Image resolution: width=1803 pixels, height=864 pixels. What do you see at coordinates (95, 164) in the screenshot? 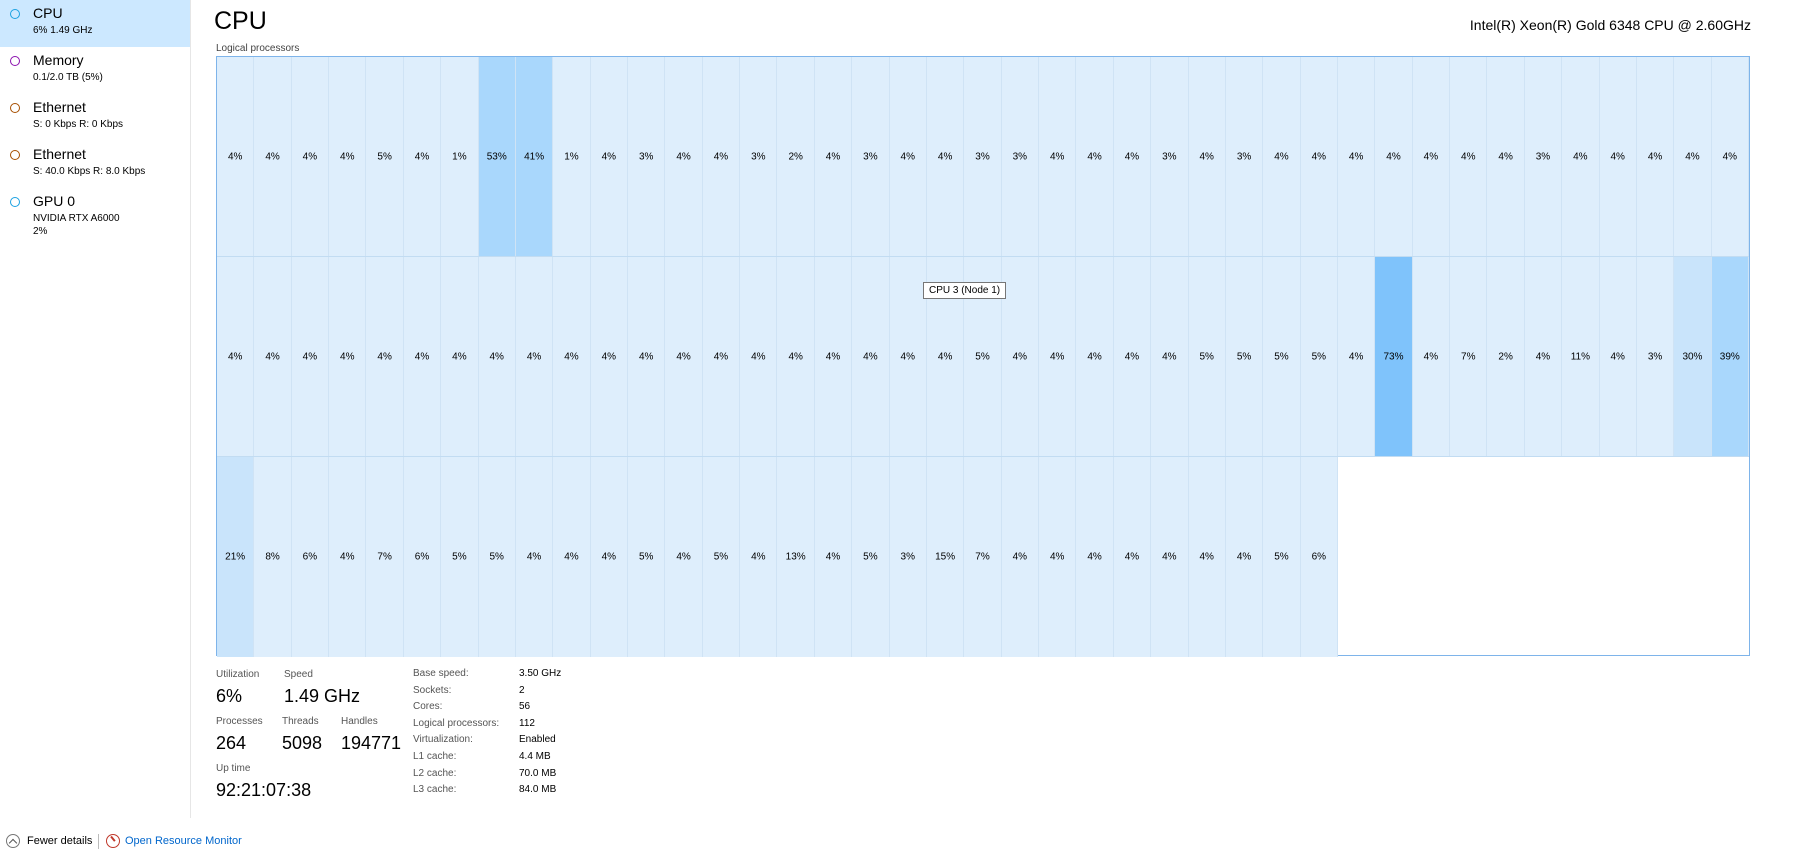
I see `sidebar-item-ethernet: Ethernet S: 40.0 Kbps R: 8.0 Kbps` at bounding box center [95, 164].